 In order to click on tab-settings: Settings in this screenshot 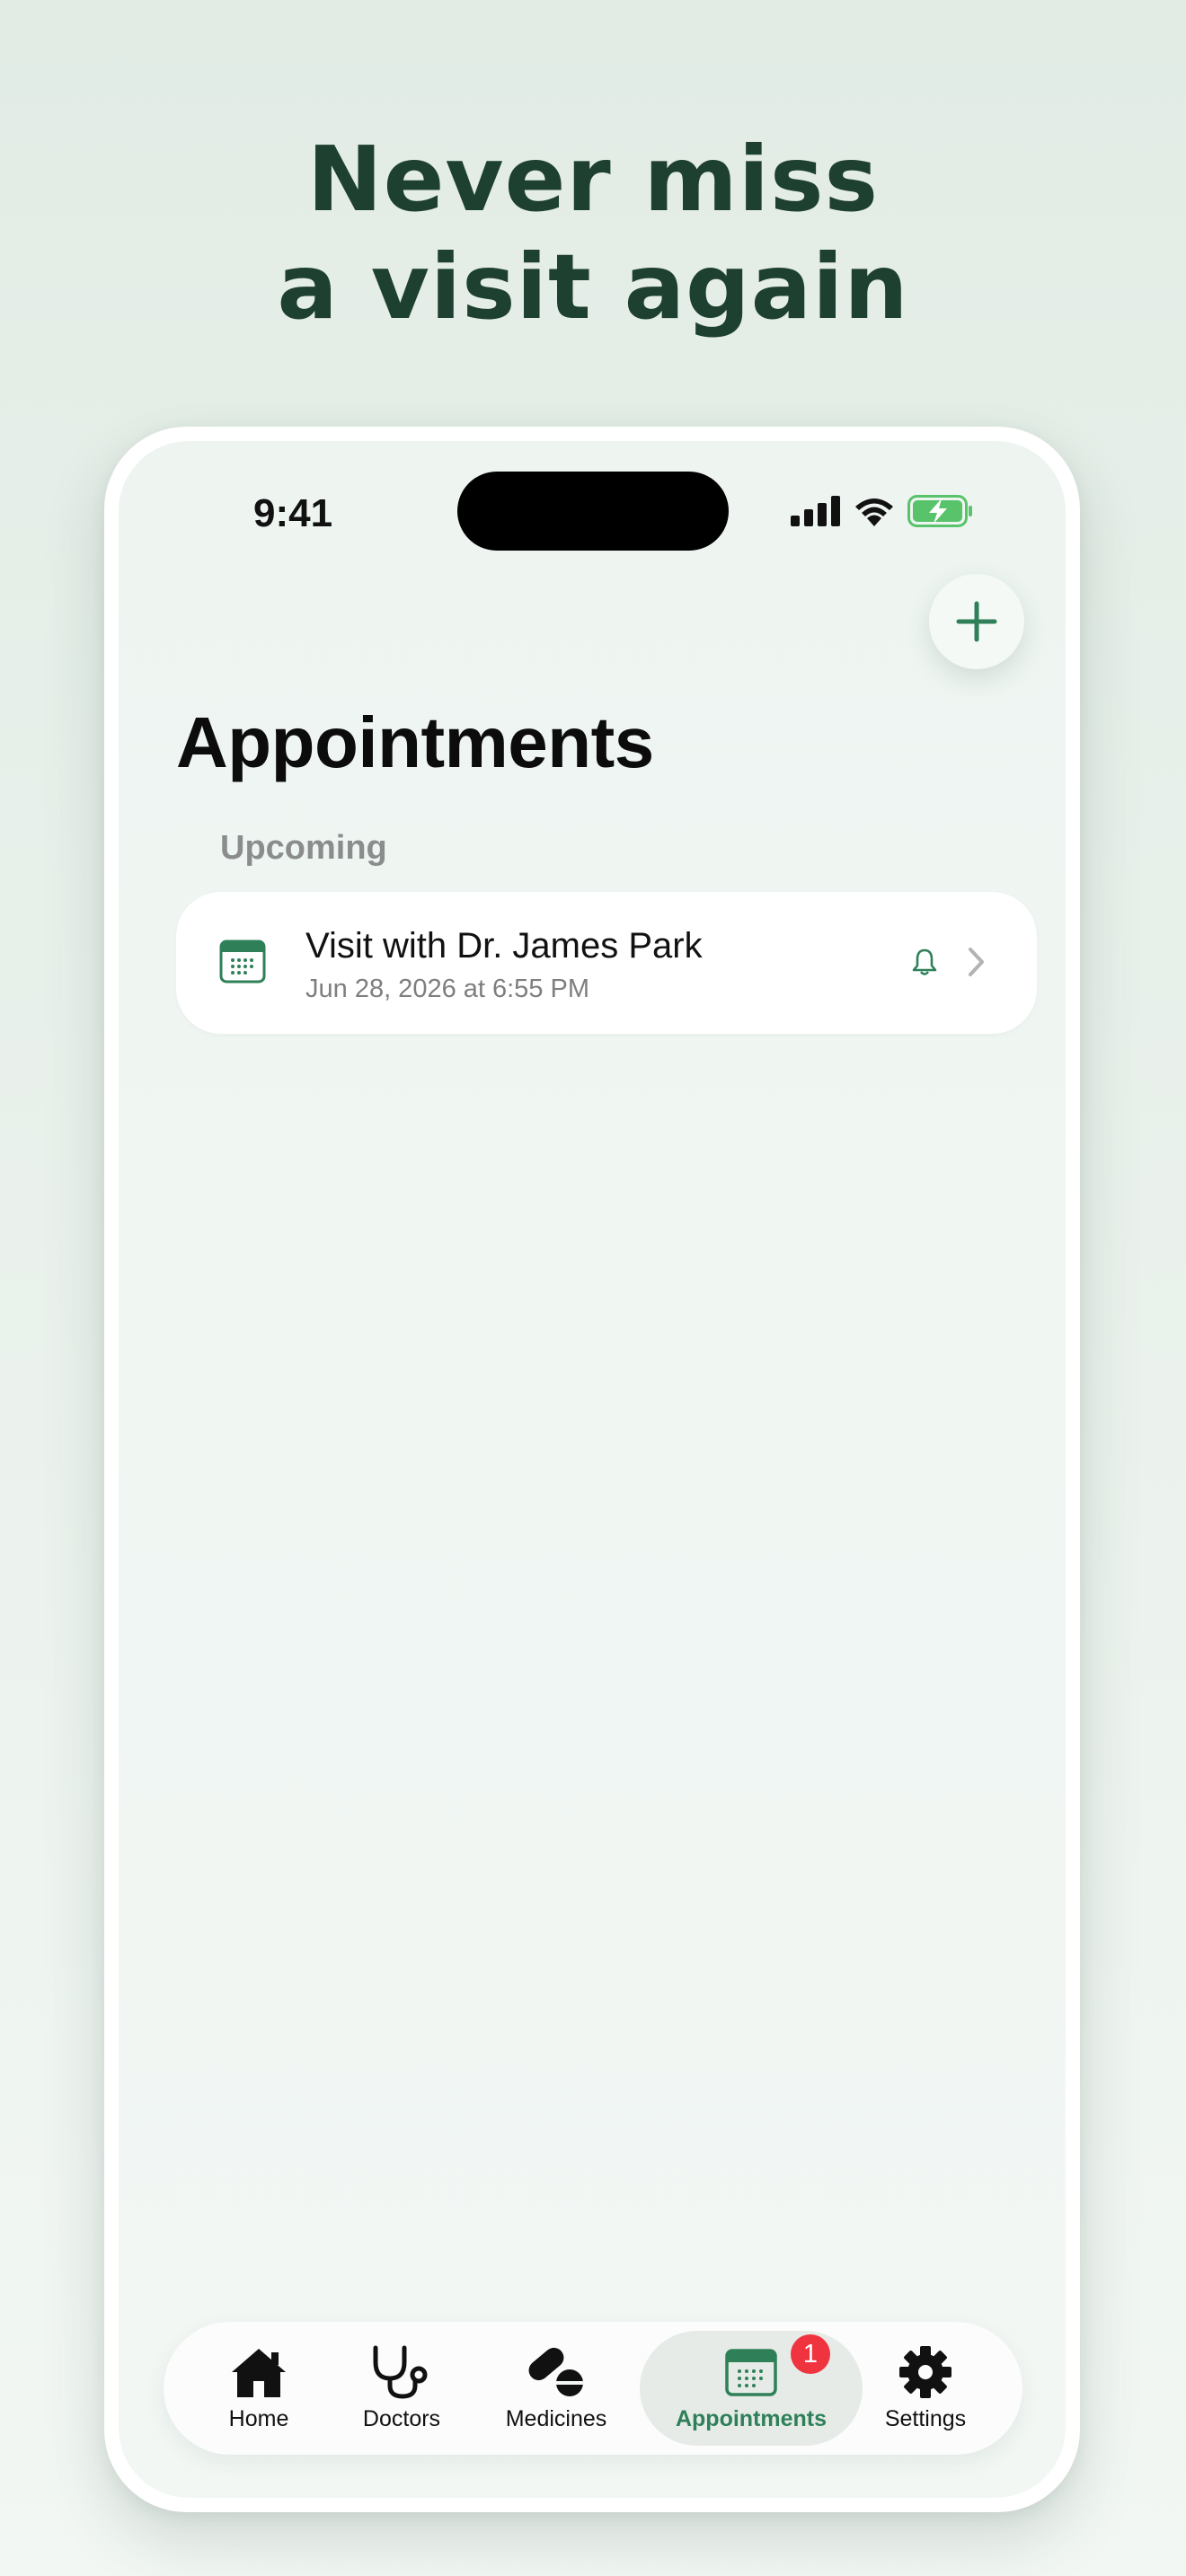, I will do `click(925, 2388)`.